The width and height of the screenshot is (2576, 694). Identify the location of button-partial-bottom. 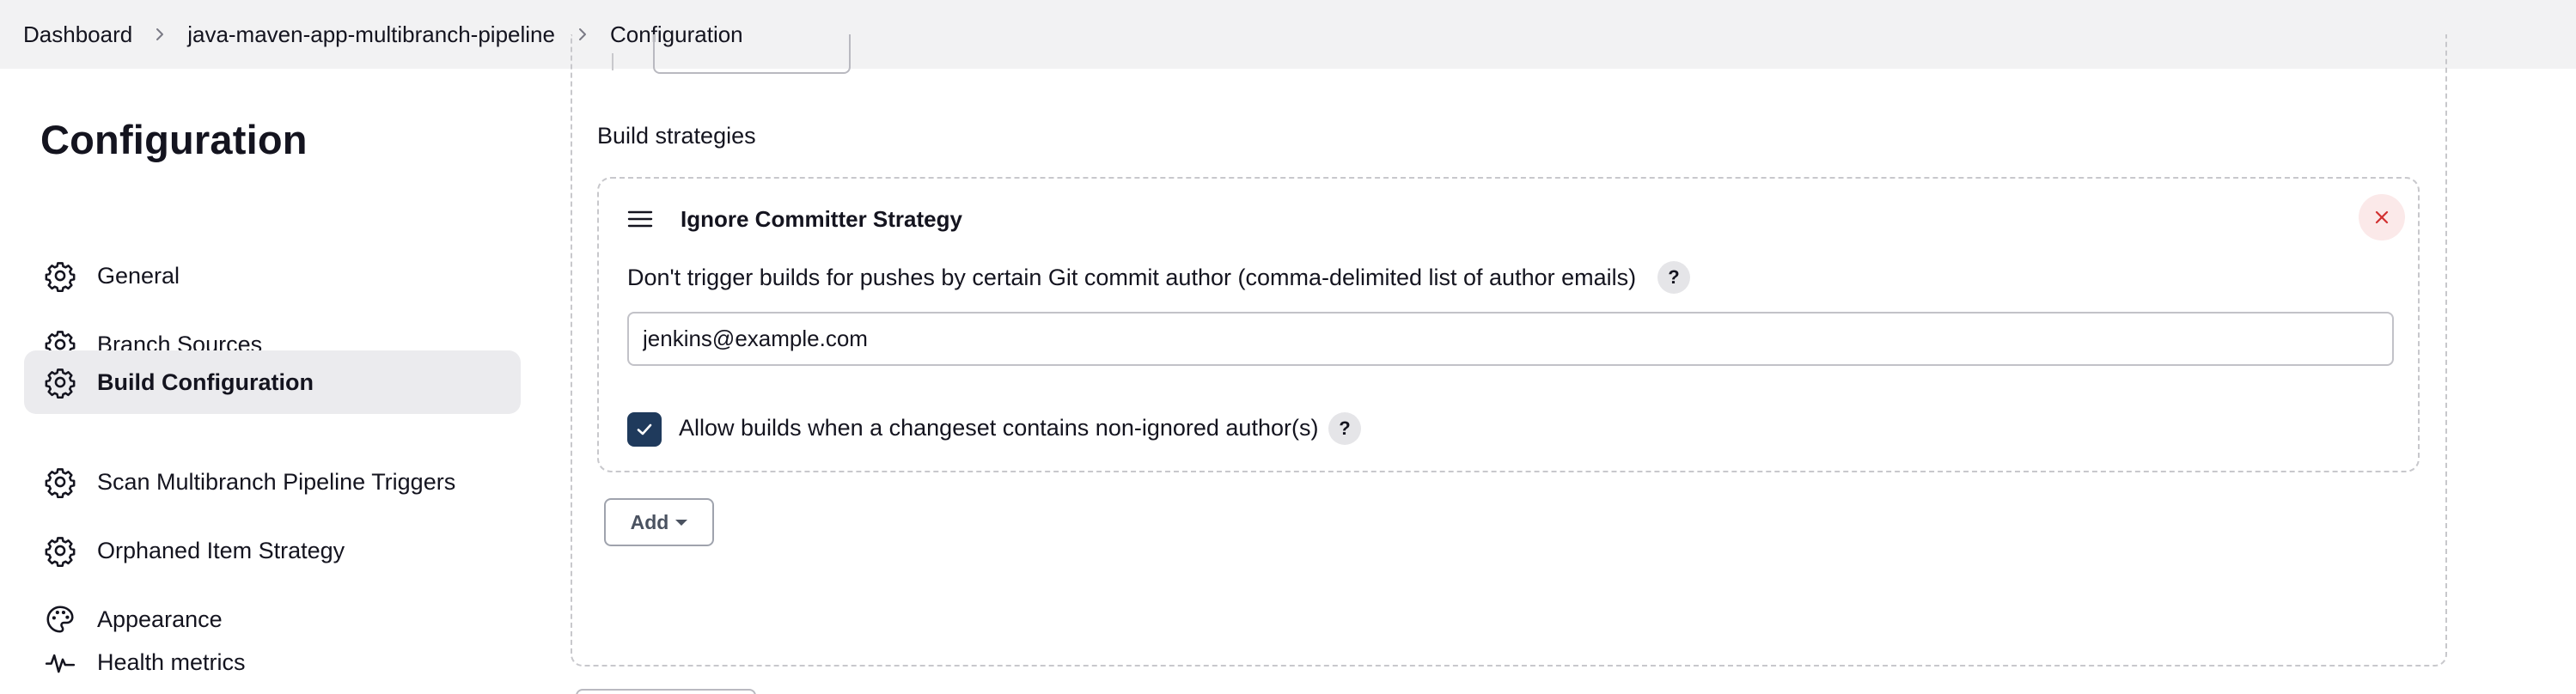
(666, 691).